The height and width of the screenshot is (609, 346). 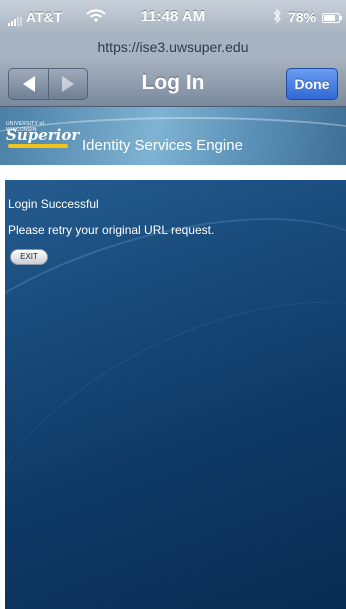 What do you see at coordinates (173, 17) in the screenshot?
I see `status-bar: AT&T 11:48 AM 78%` at bounding box center [173, 17].